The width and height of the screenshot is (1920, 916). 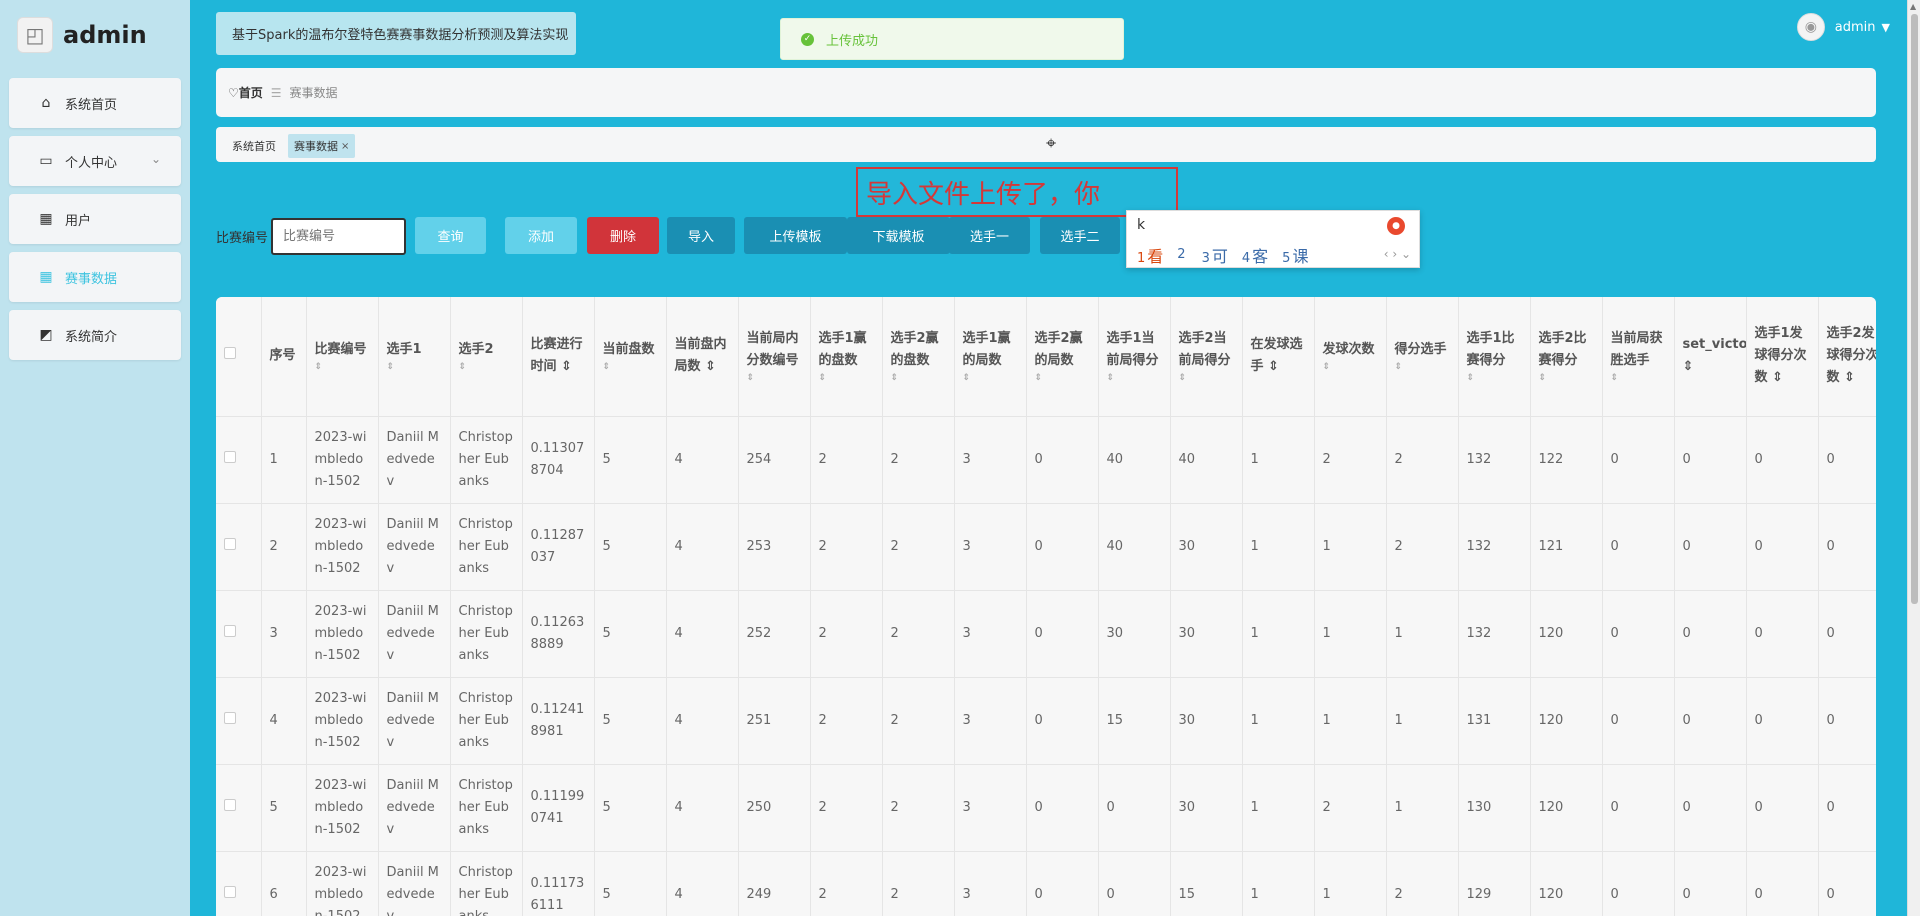 I want to click on ime-candidate: 3可, so click(x=1215, y=255).